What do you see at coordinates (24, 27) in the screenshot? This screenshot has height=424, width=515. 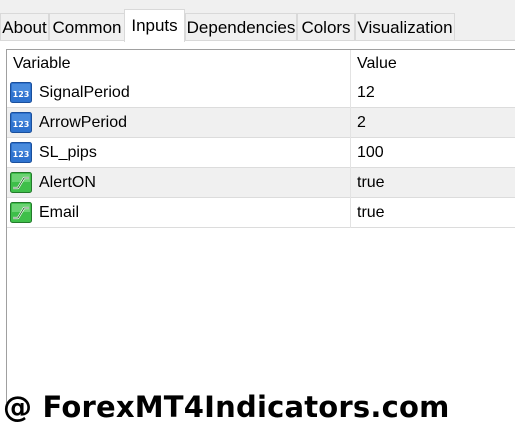 I see `tab-about: About` at bounding box center [24, 27].